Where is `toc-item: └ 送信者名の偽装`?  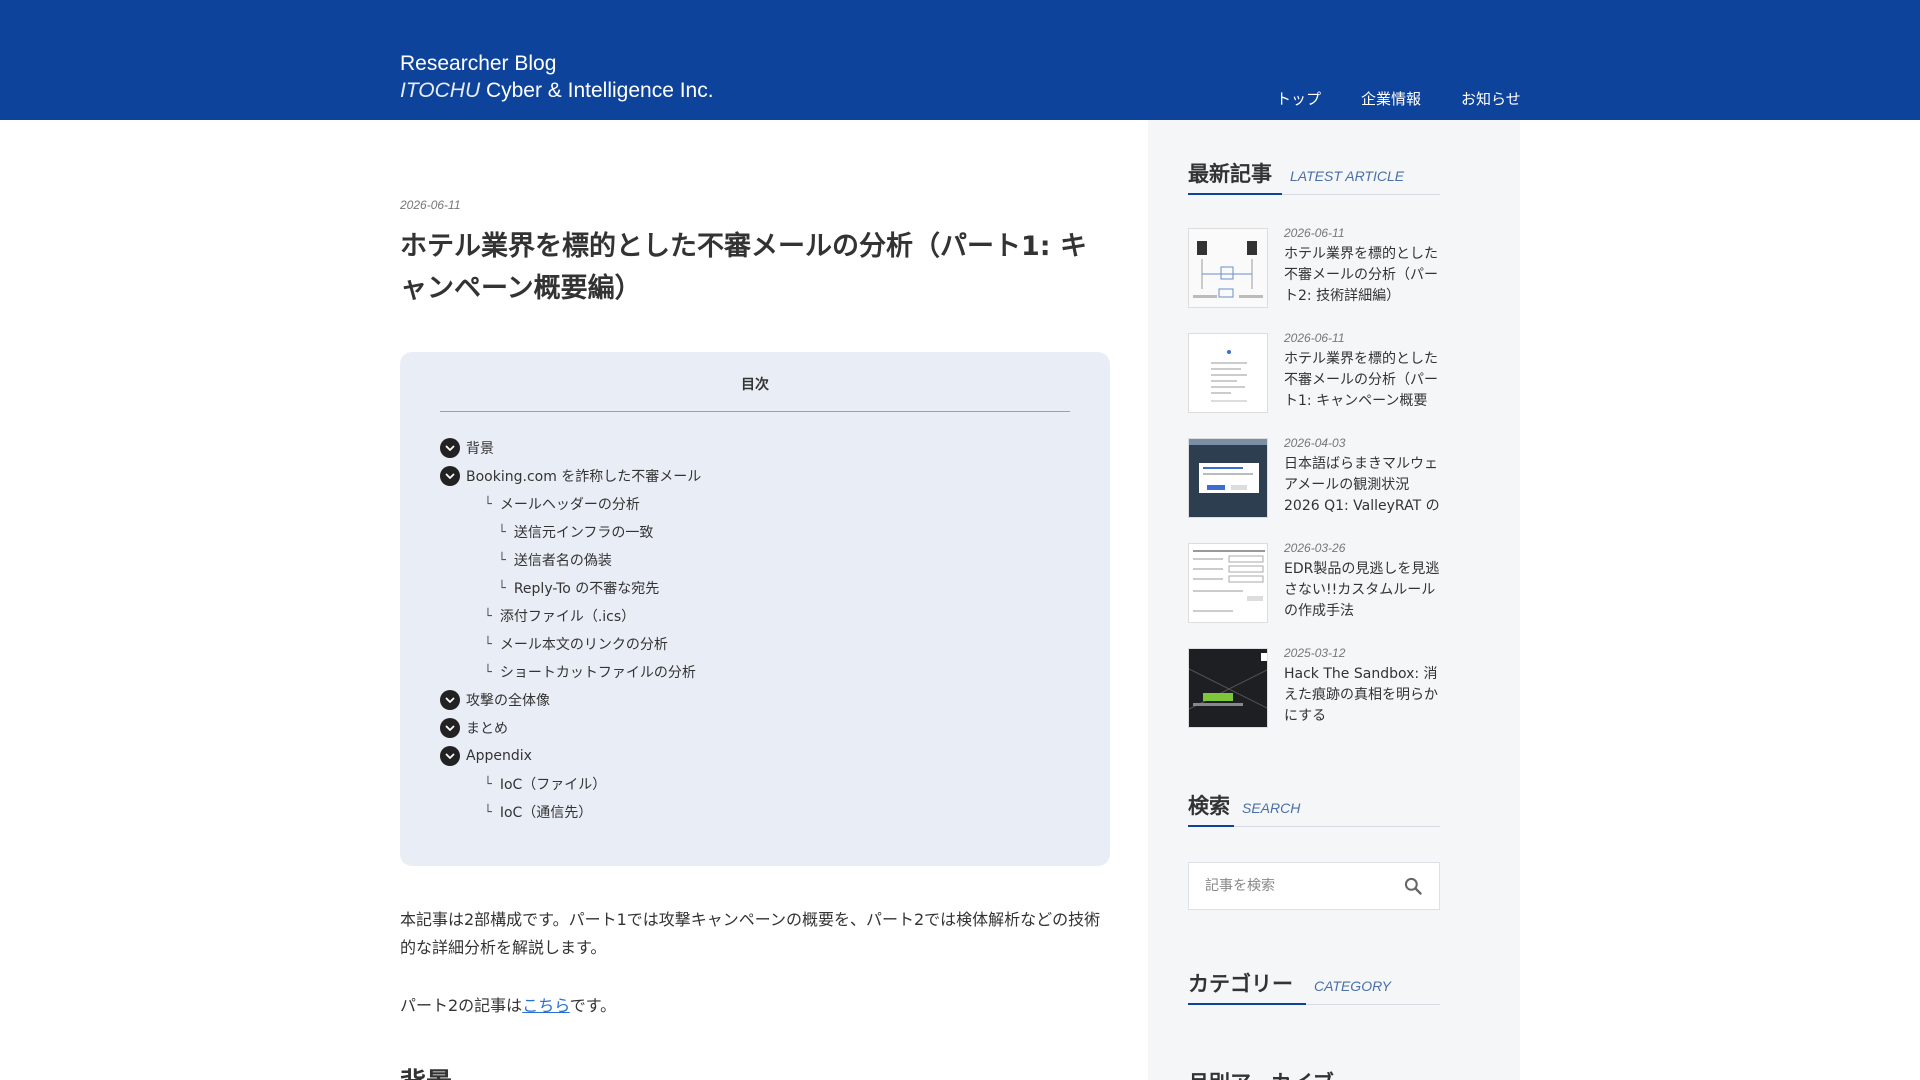
toc-item: └ 送信者名の偽装 is located at coordinates (755, 560).